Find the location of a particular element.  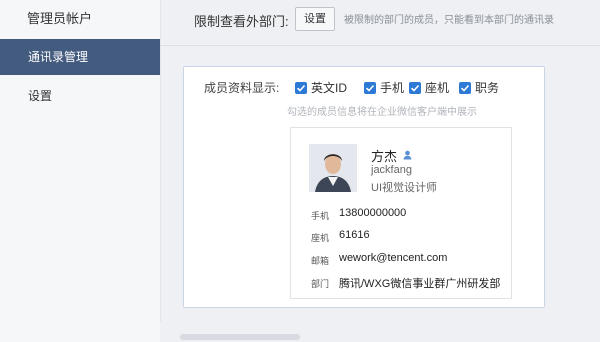

checkbox-landline-label: 座机 is located at coordinates (437, 88).